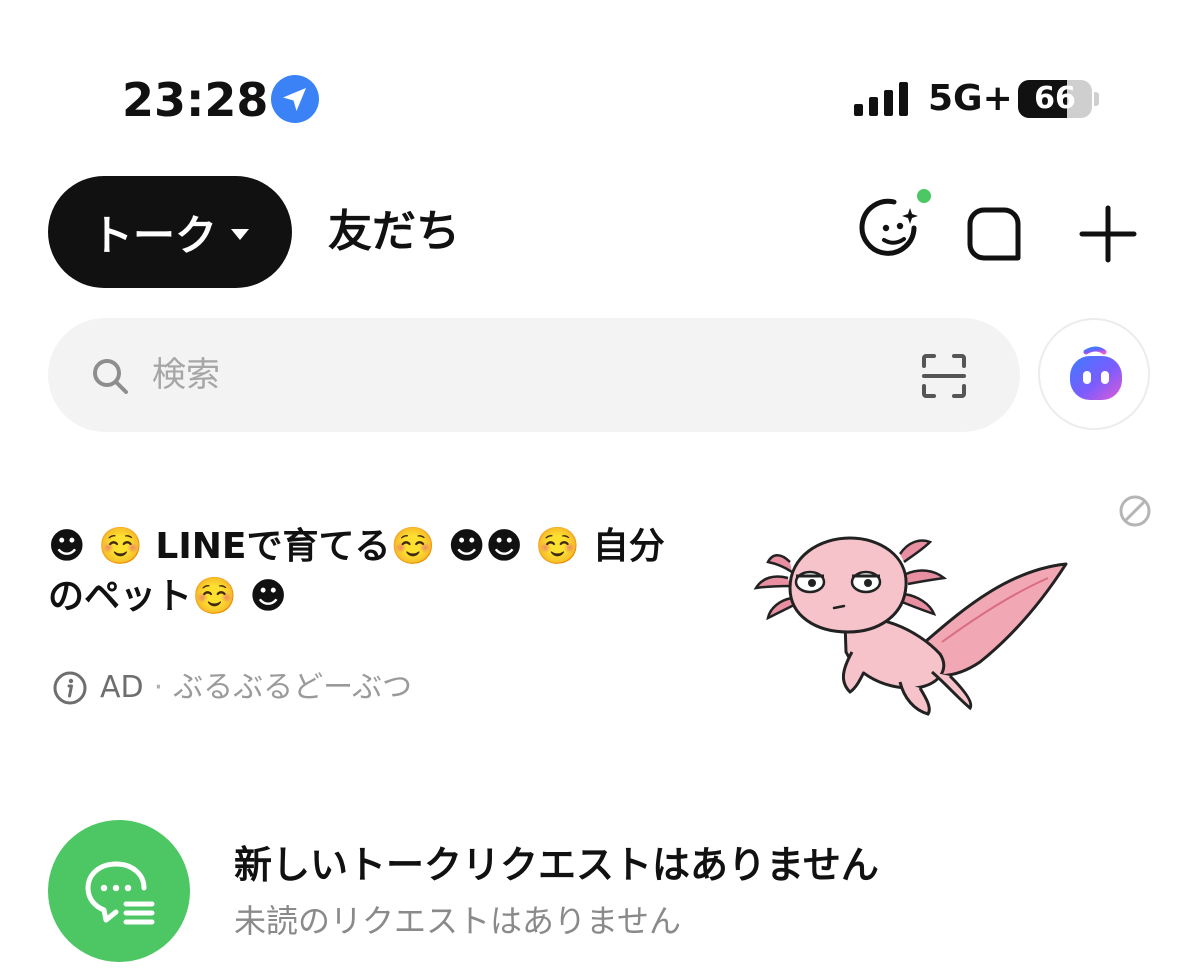 The image size is (1200, 979). I want to click on info-icon, so click(70, 688).